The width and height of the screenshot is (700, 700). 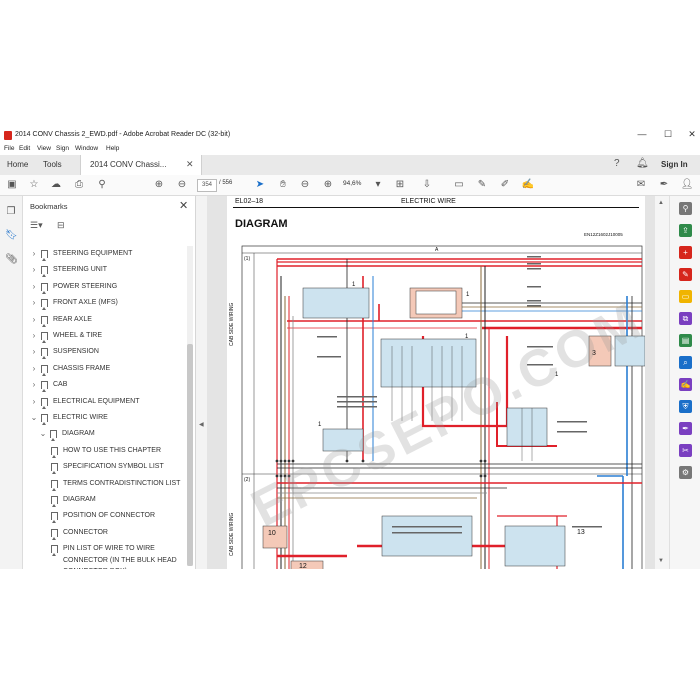 I want to click on chevron-down-icon: ▾, so click(x=378, y=185).